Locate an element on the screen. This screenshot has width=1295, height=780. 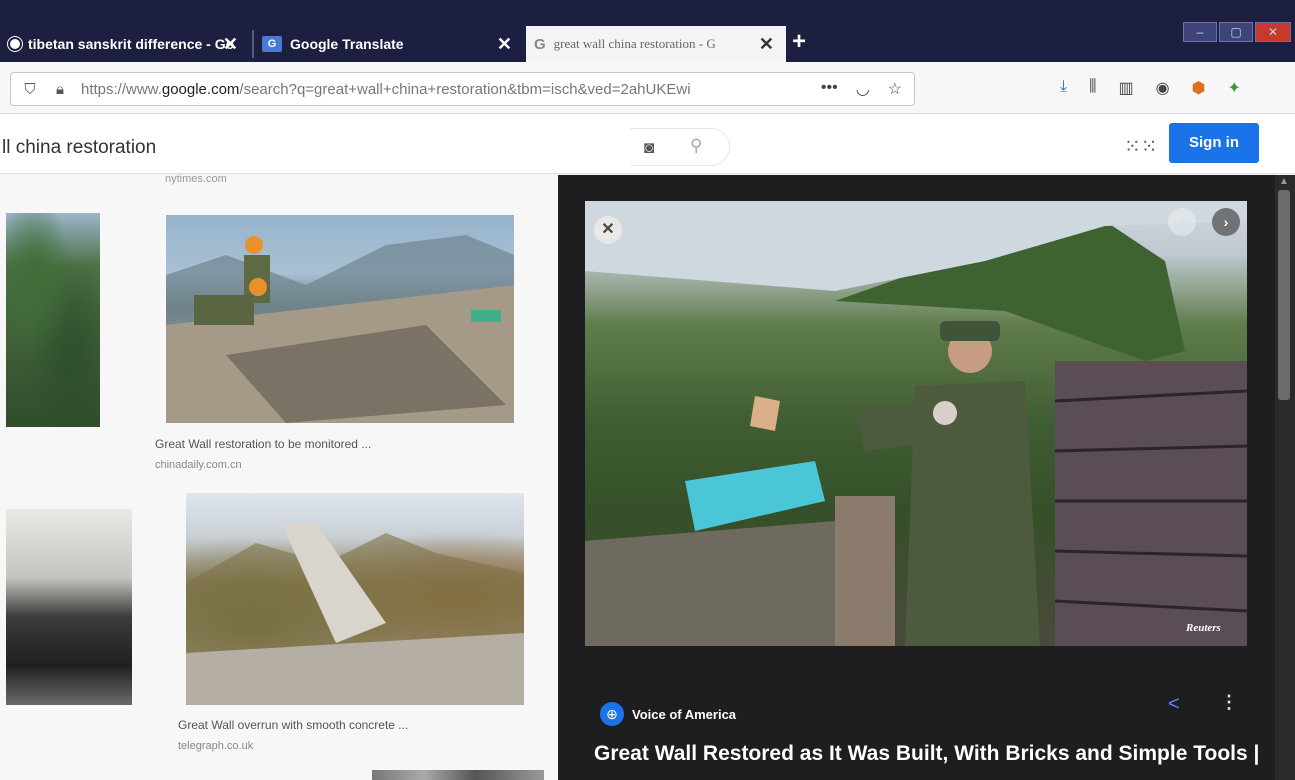
tab-tibetan-sanskrit: tibetan sanskrit difference - Go ✕ is located at coordinates (125, 44).